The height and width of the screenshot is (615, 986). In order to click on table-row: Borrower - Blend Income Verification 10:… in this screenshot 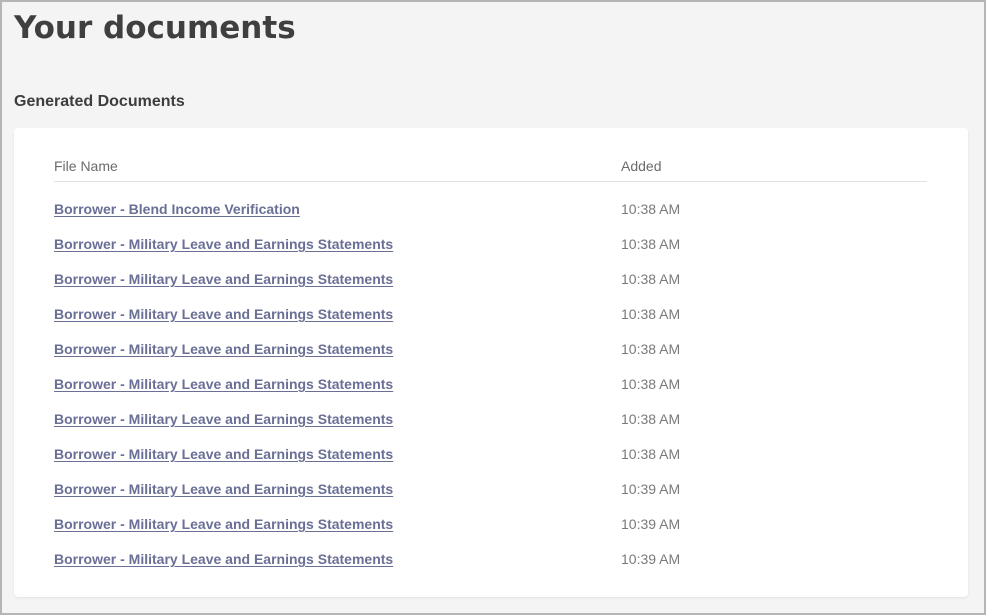, I will do `click(490, 209)`.